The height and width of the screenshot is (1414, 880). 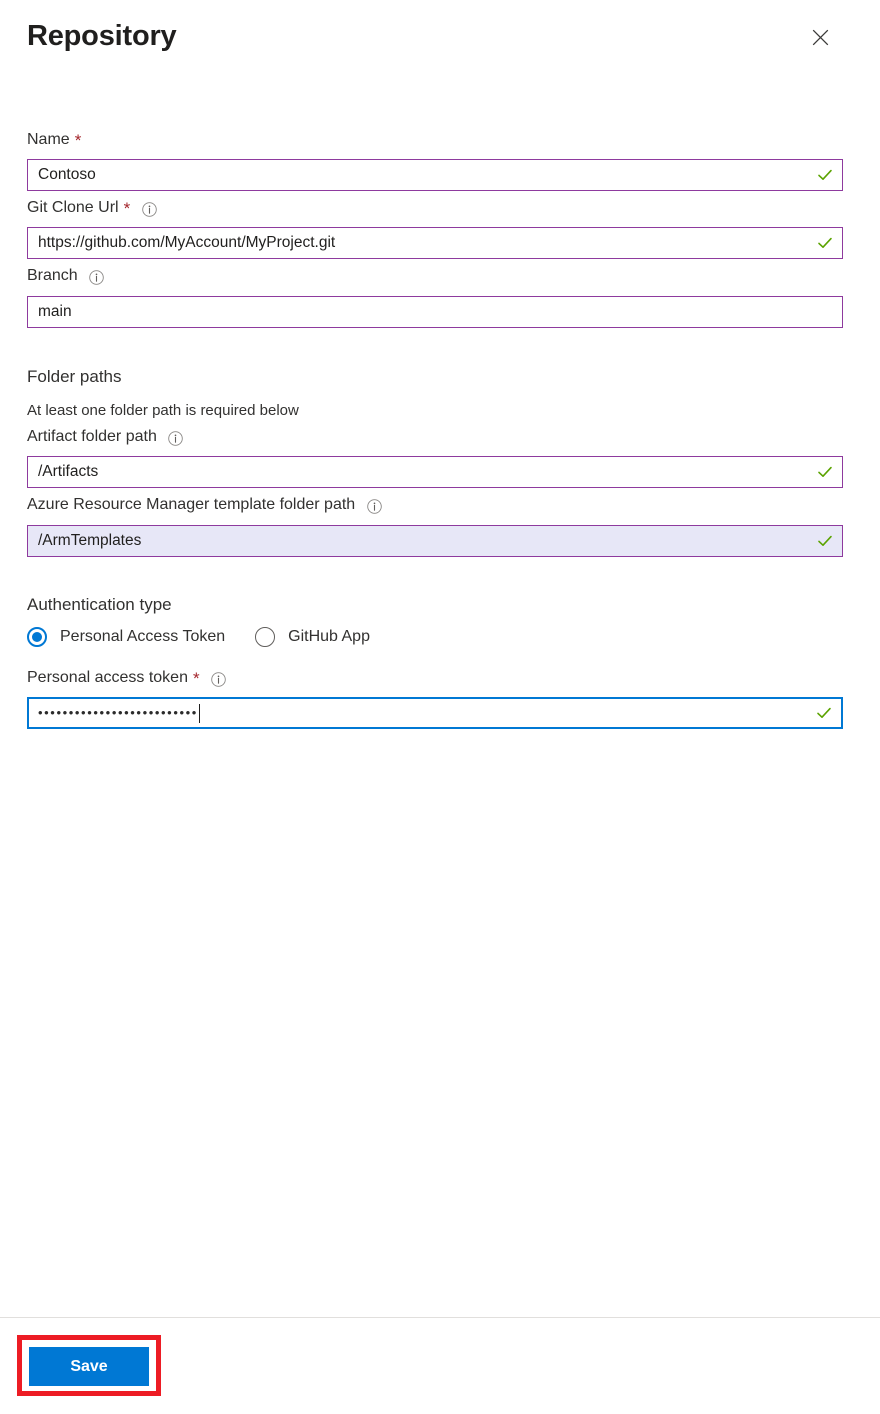 What do you see at coordinates (440, 45) in the screenshot?
I see `blade-header: Repository` at bounding box center [440, 45].